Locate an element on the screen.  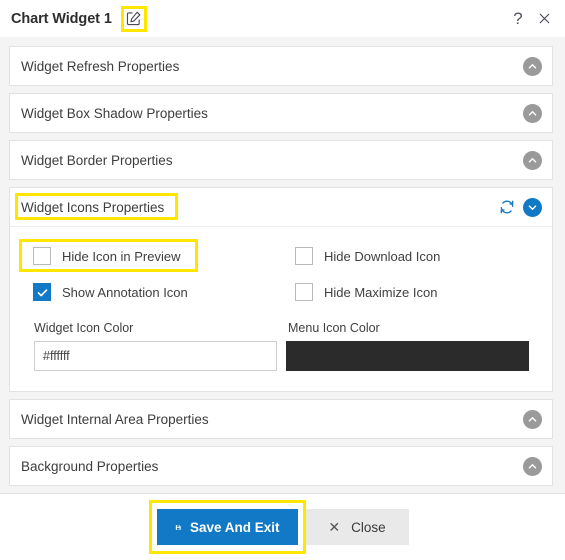
checkbox-hide-download-icon: Hide Download Icon is located at coordinates (411, 256).